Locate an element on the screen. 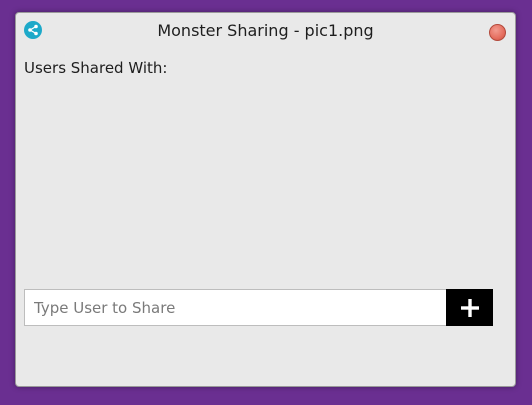  share-user-input is located at coordinates (235, 307).